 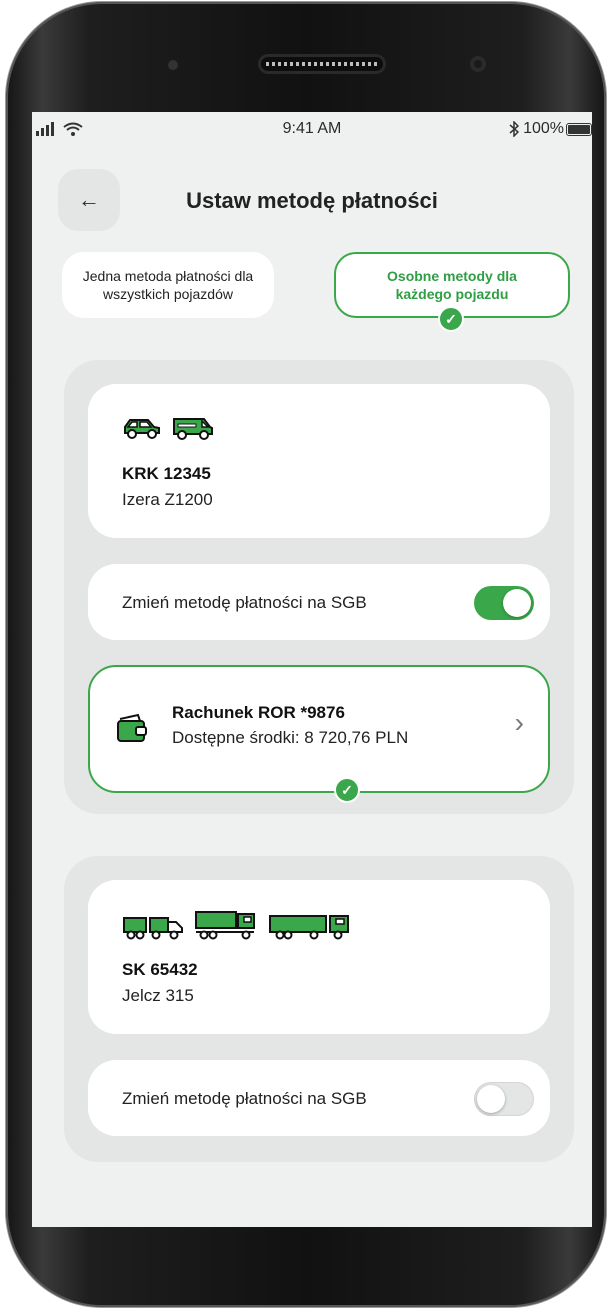 What do you see at coordinates (452, 285) in the screenshot?
I see `option-separate-label: Osobne metody dla każdego pojazdu` at bounding box center [452, 285].